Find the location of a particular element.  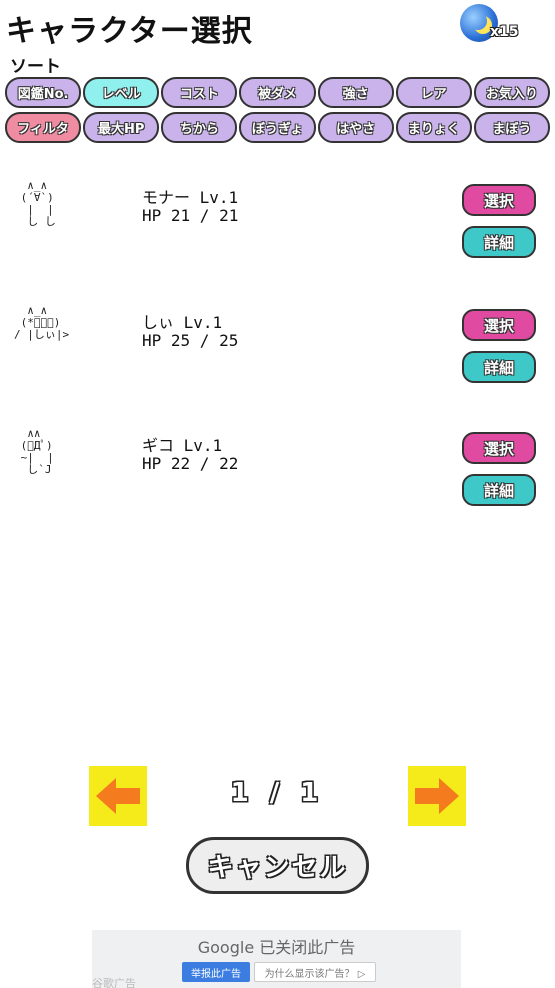

coin-count: x15 is located at coordinates (504, 32).